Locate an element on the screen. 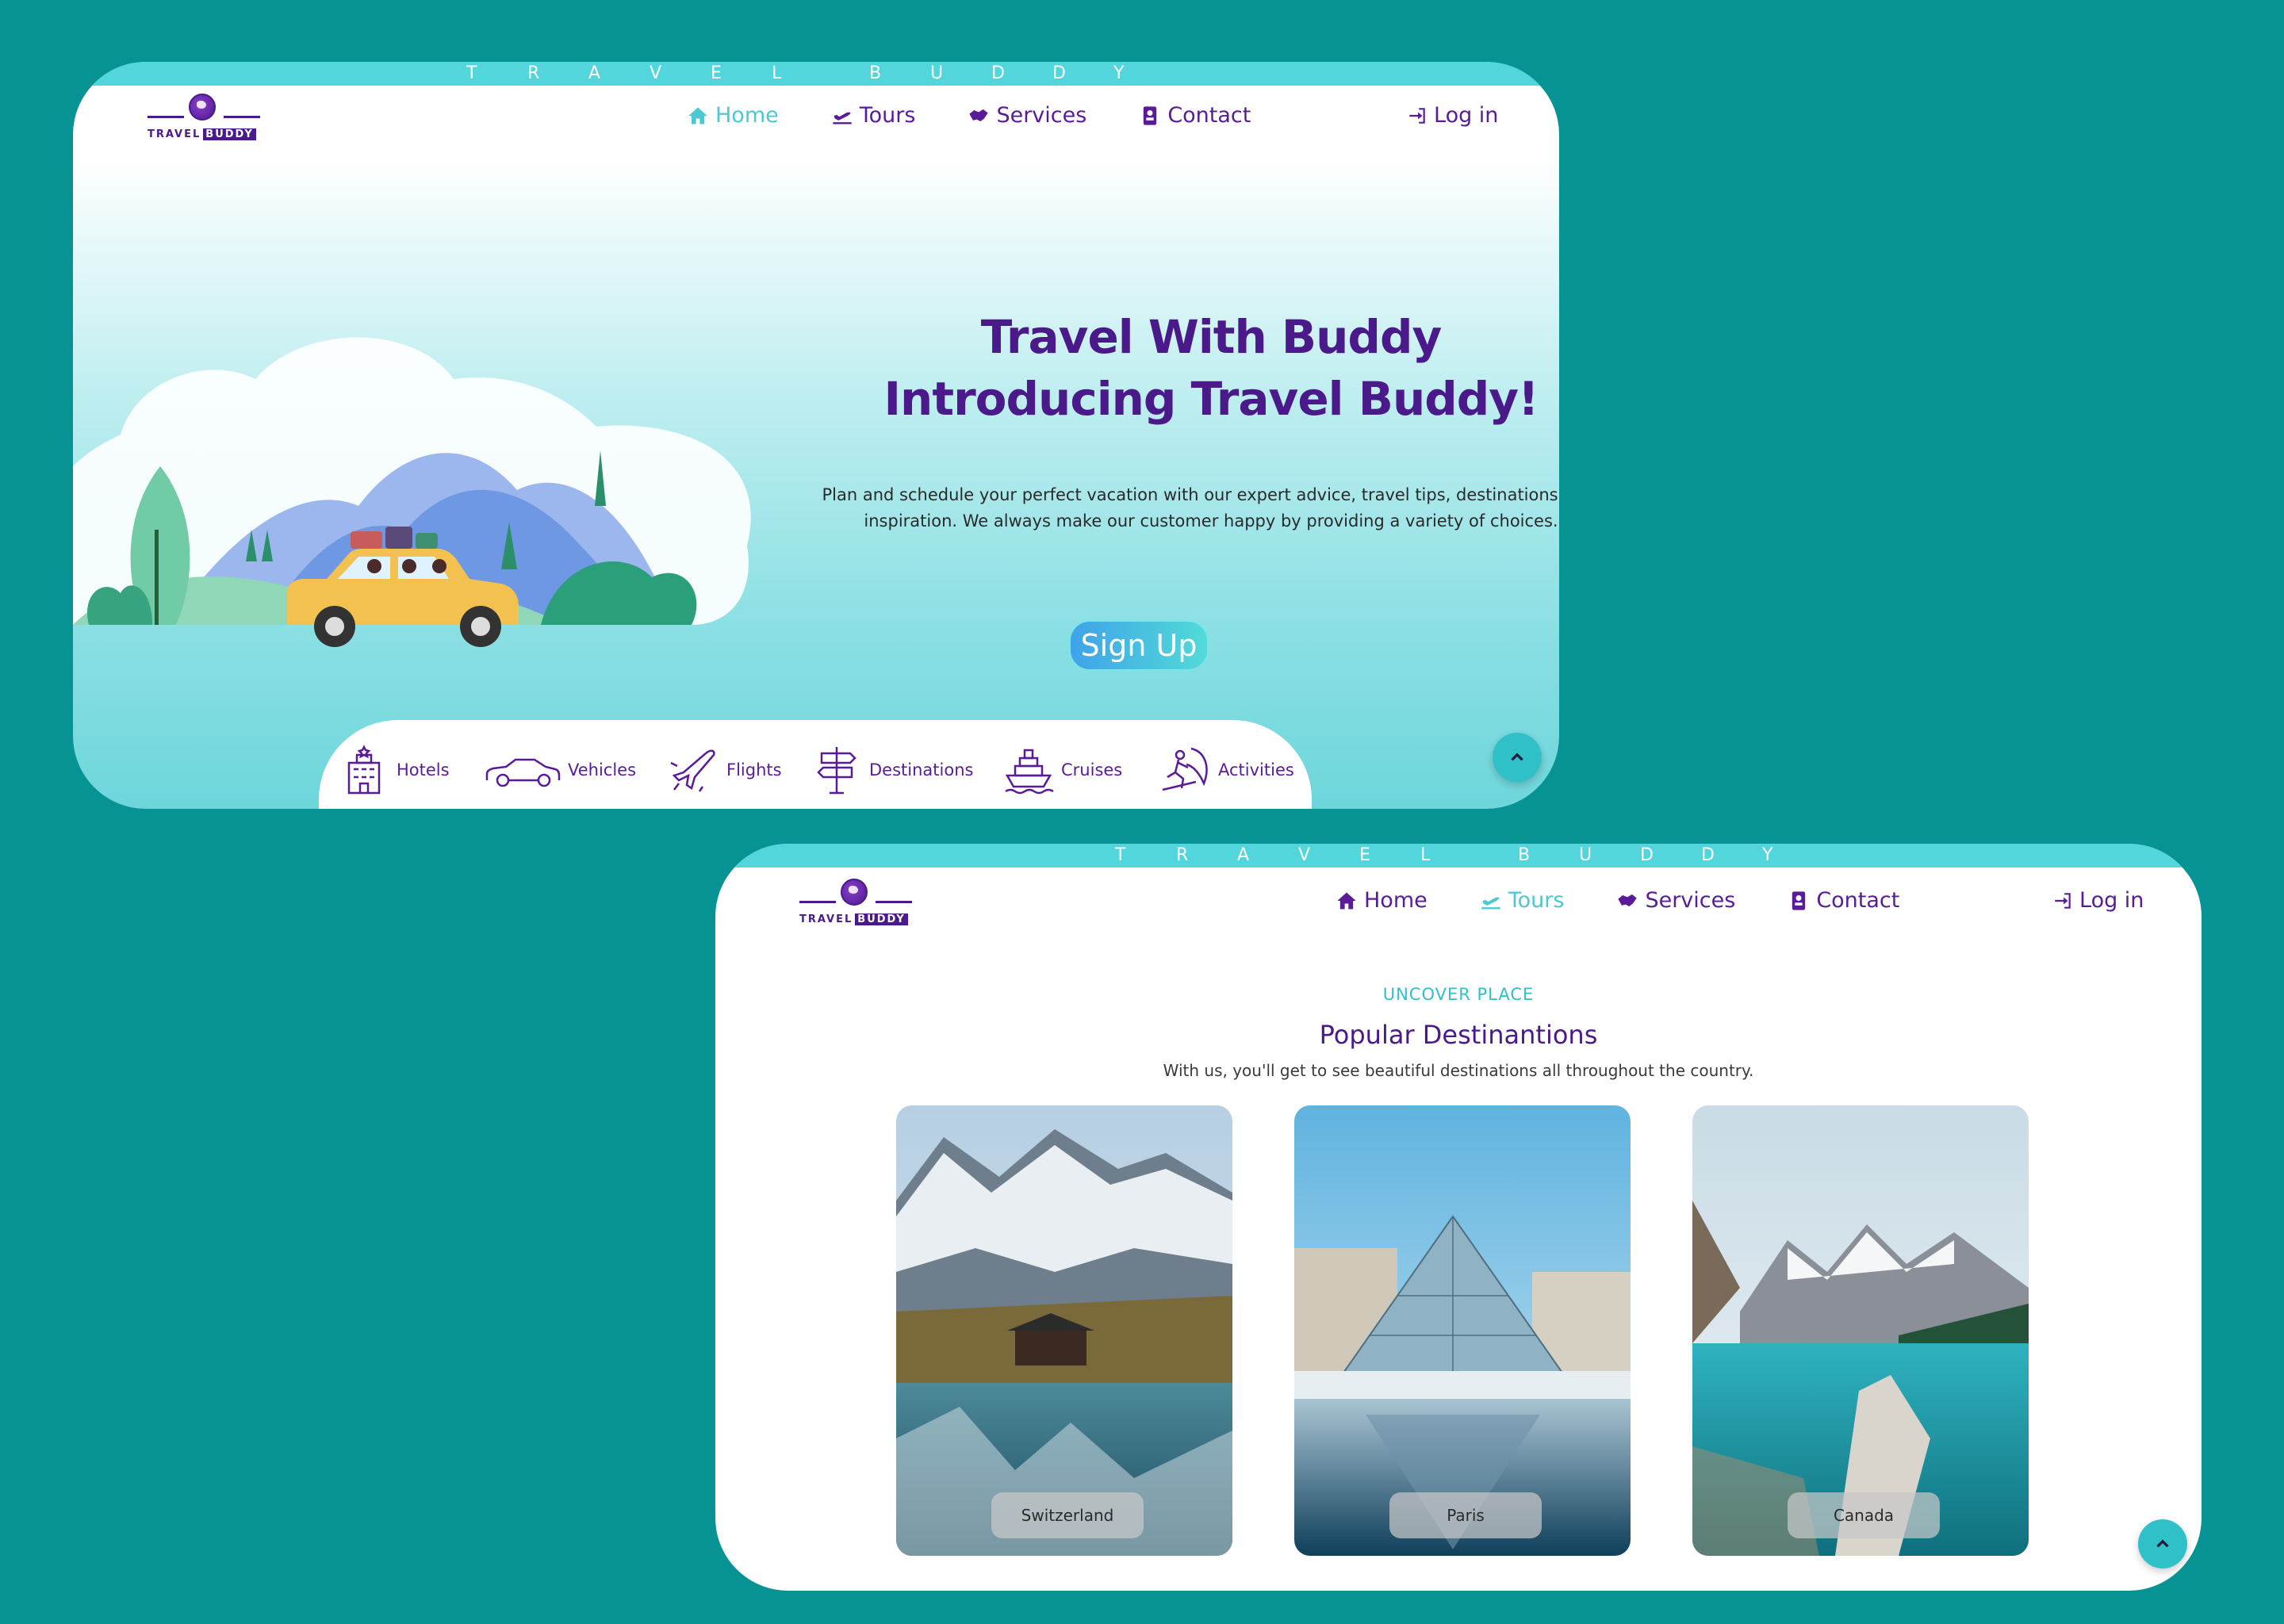 This screenshot has width=2284, height=1624. section-title: Popular Destinantions is located at coordinates (1458, 1035).